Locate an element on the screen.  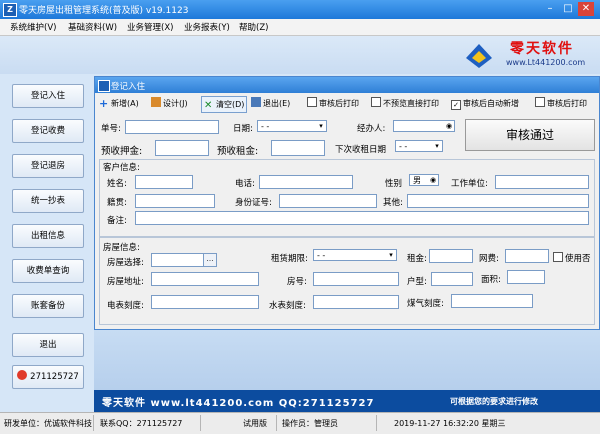
next-date-picker: - - ▾ is located at coordinates (419, 146).